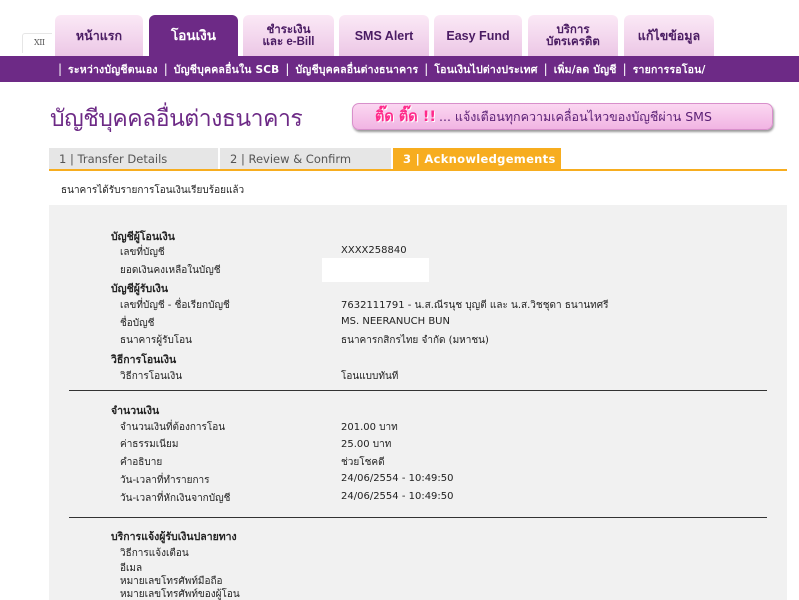 The height and width of the screenshot is (600, 799). I want to click on email-label: อีเมล, so click(131, 568).